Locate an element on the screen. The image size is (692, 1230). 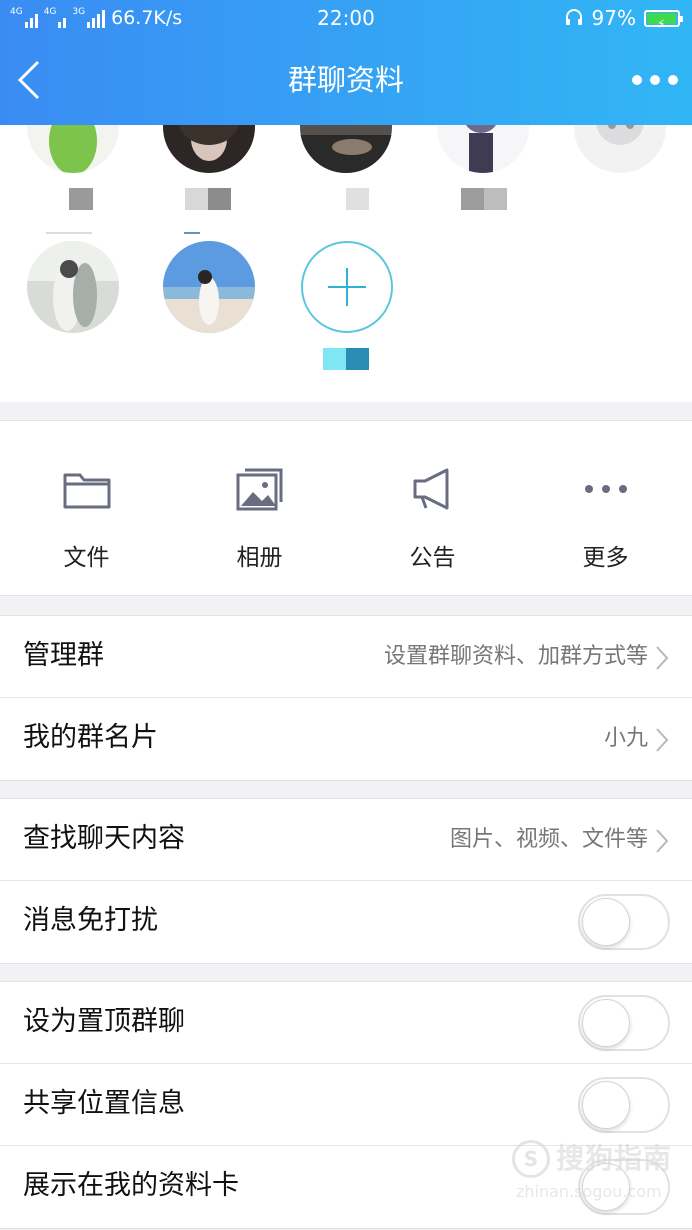
watermark: S 搜狗指南 zhinan.sogou.com is located at coordinates (597, 1175).